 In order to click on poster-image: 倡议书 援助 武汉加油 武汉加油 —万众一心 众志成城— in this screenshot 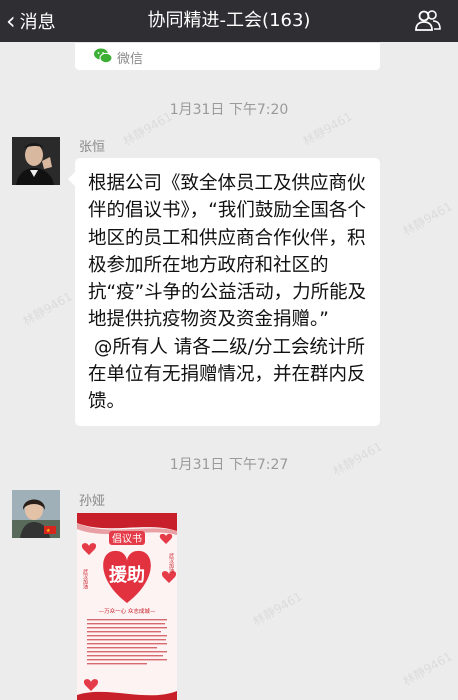, I will do `click(127, 606)`.